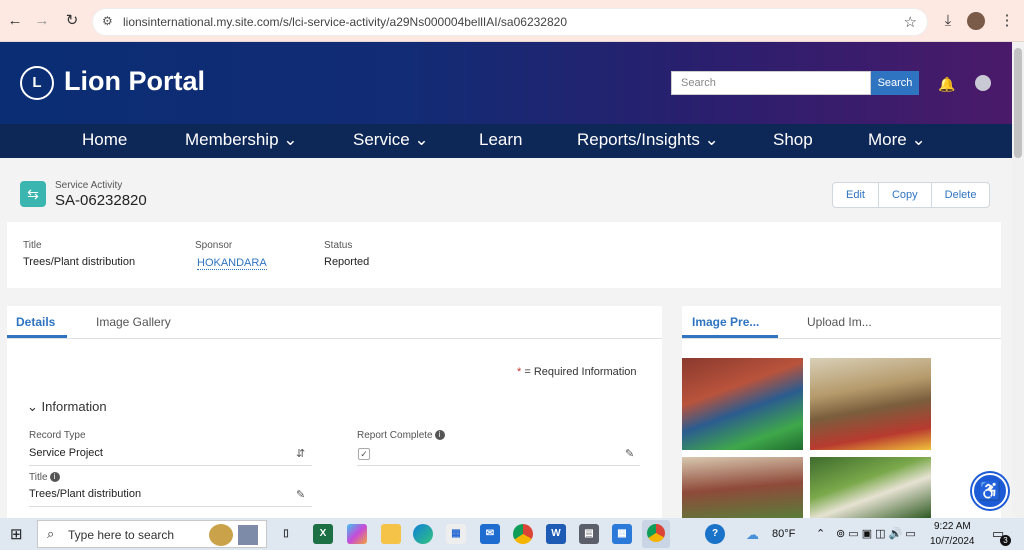 This screenshot has height=550, width=1024. What do you see at coordinates (121, 535) in the screenshot?
I see `taskbar-search-text: Type here to search` at bounding box center [121, 535].